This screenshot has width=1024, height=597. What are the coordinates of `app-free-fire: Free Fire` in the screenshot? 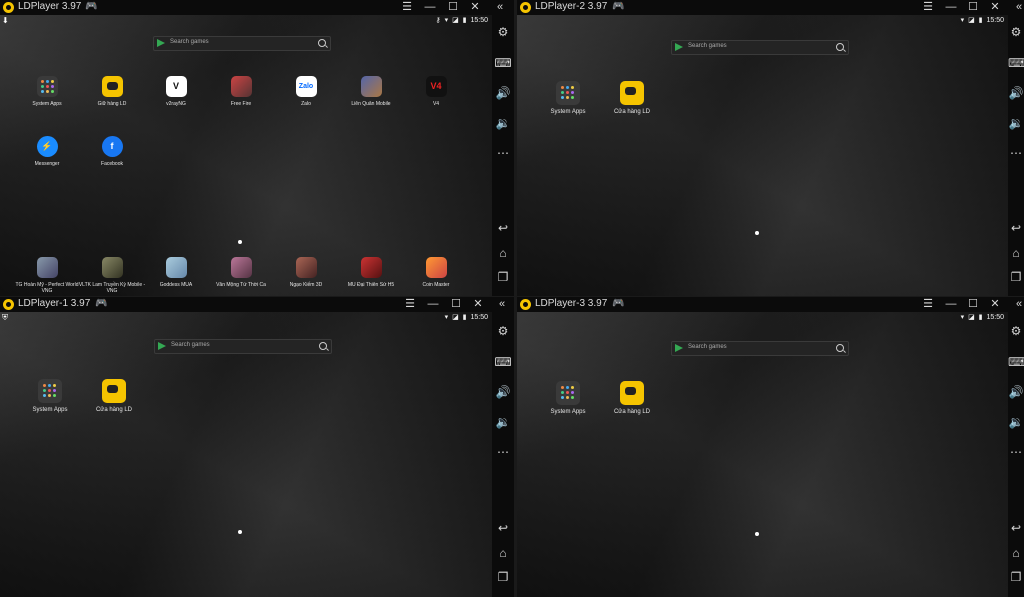 It's located at (241, 91).